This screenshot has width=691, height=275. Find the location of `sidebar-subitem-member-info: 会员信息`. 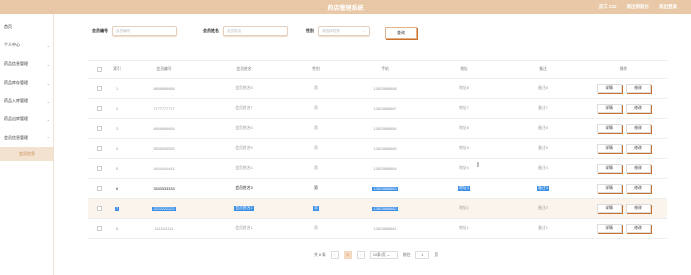

sidebar-subitem-member-info: 会员信息 is located at coordinates (27, 154).